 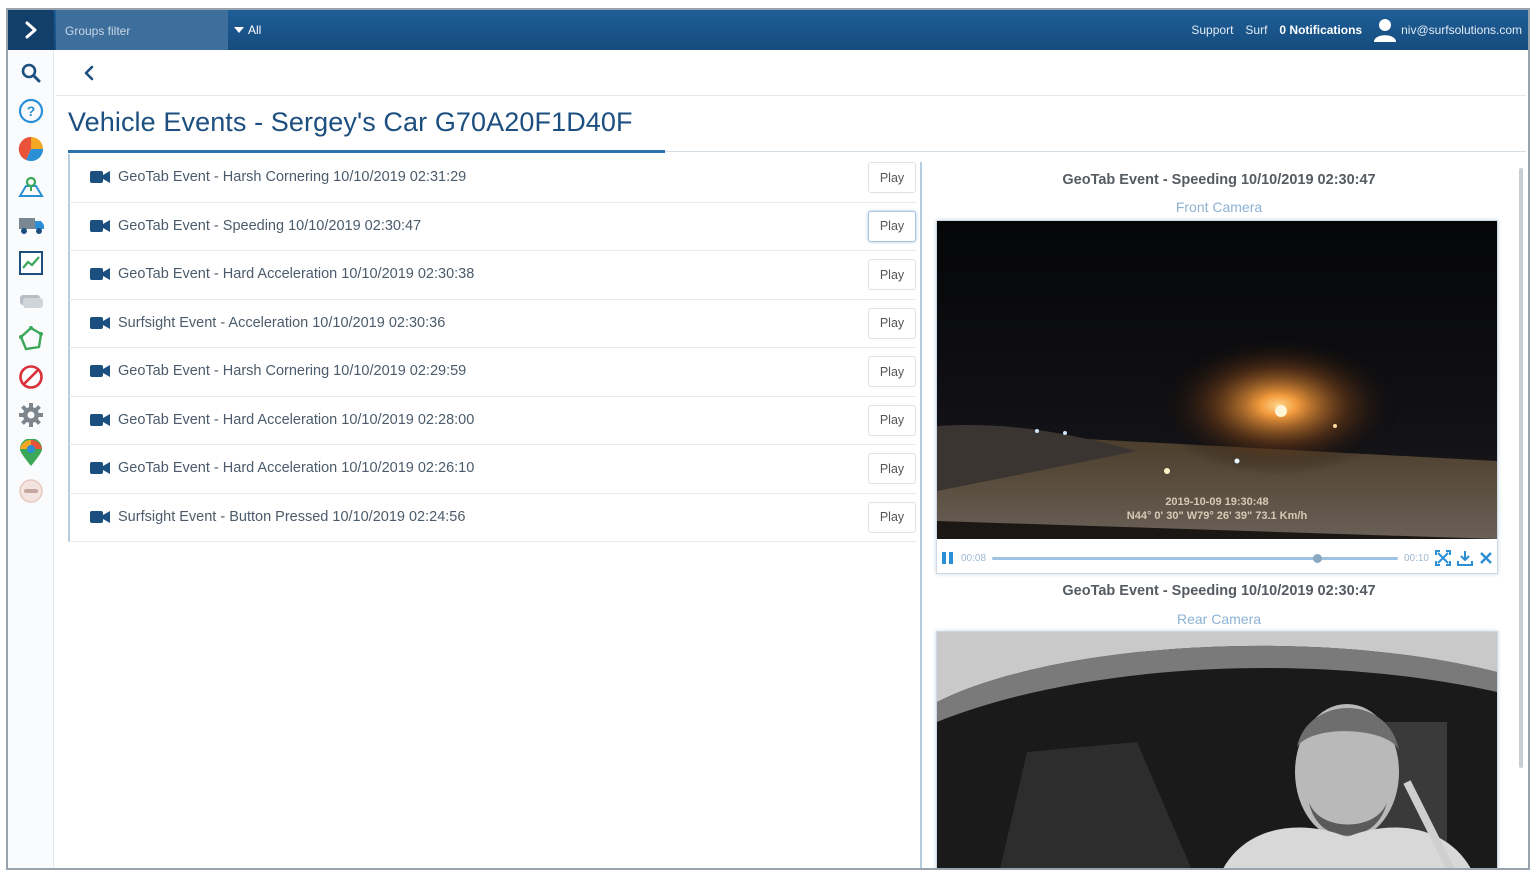 What do you see at coordinates (1317, 558) in the screenshot?
I see `progress-knob` at bounding box center [1317, 558].